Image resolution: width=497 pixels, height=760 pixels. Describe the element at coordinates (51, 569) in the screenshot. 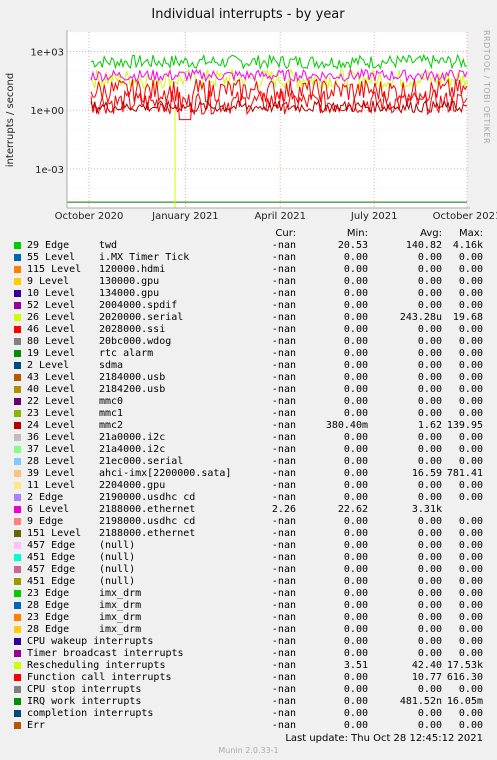

I see `legend-irq-type: 457 Edge` at that location.